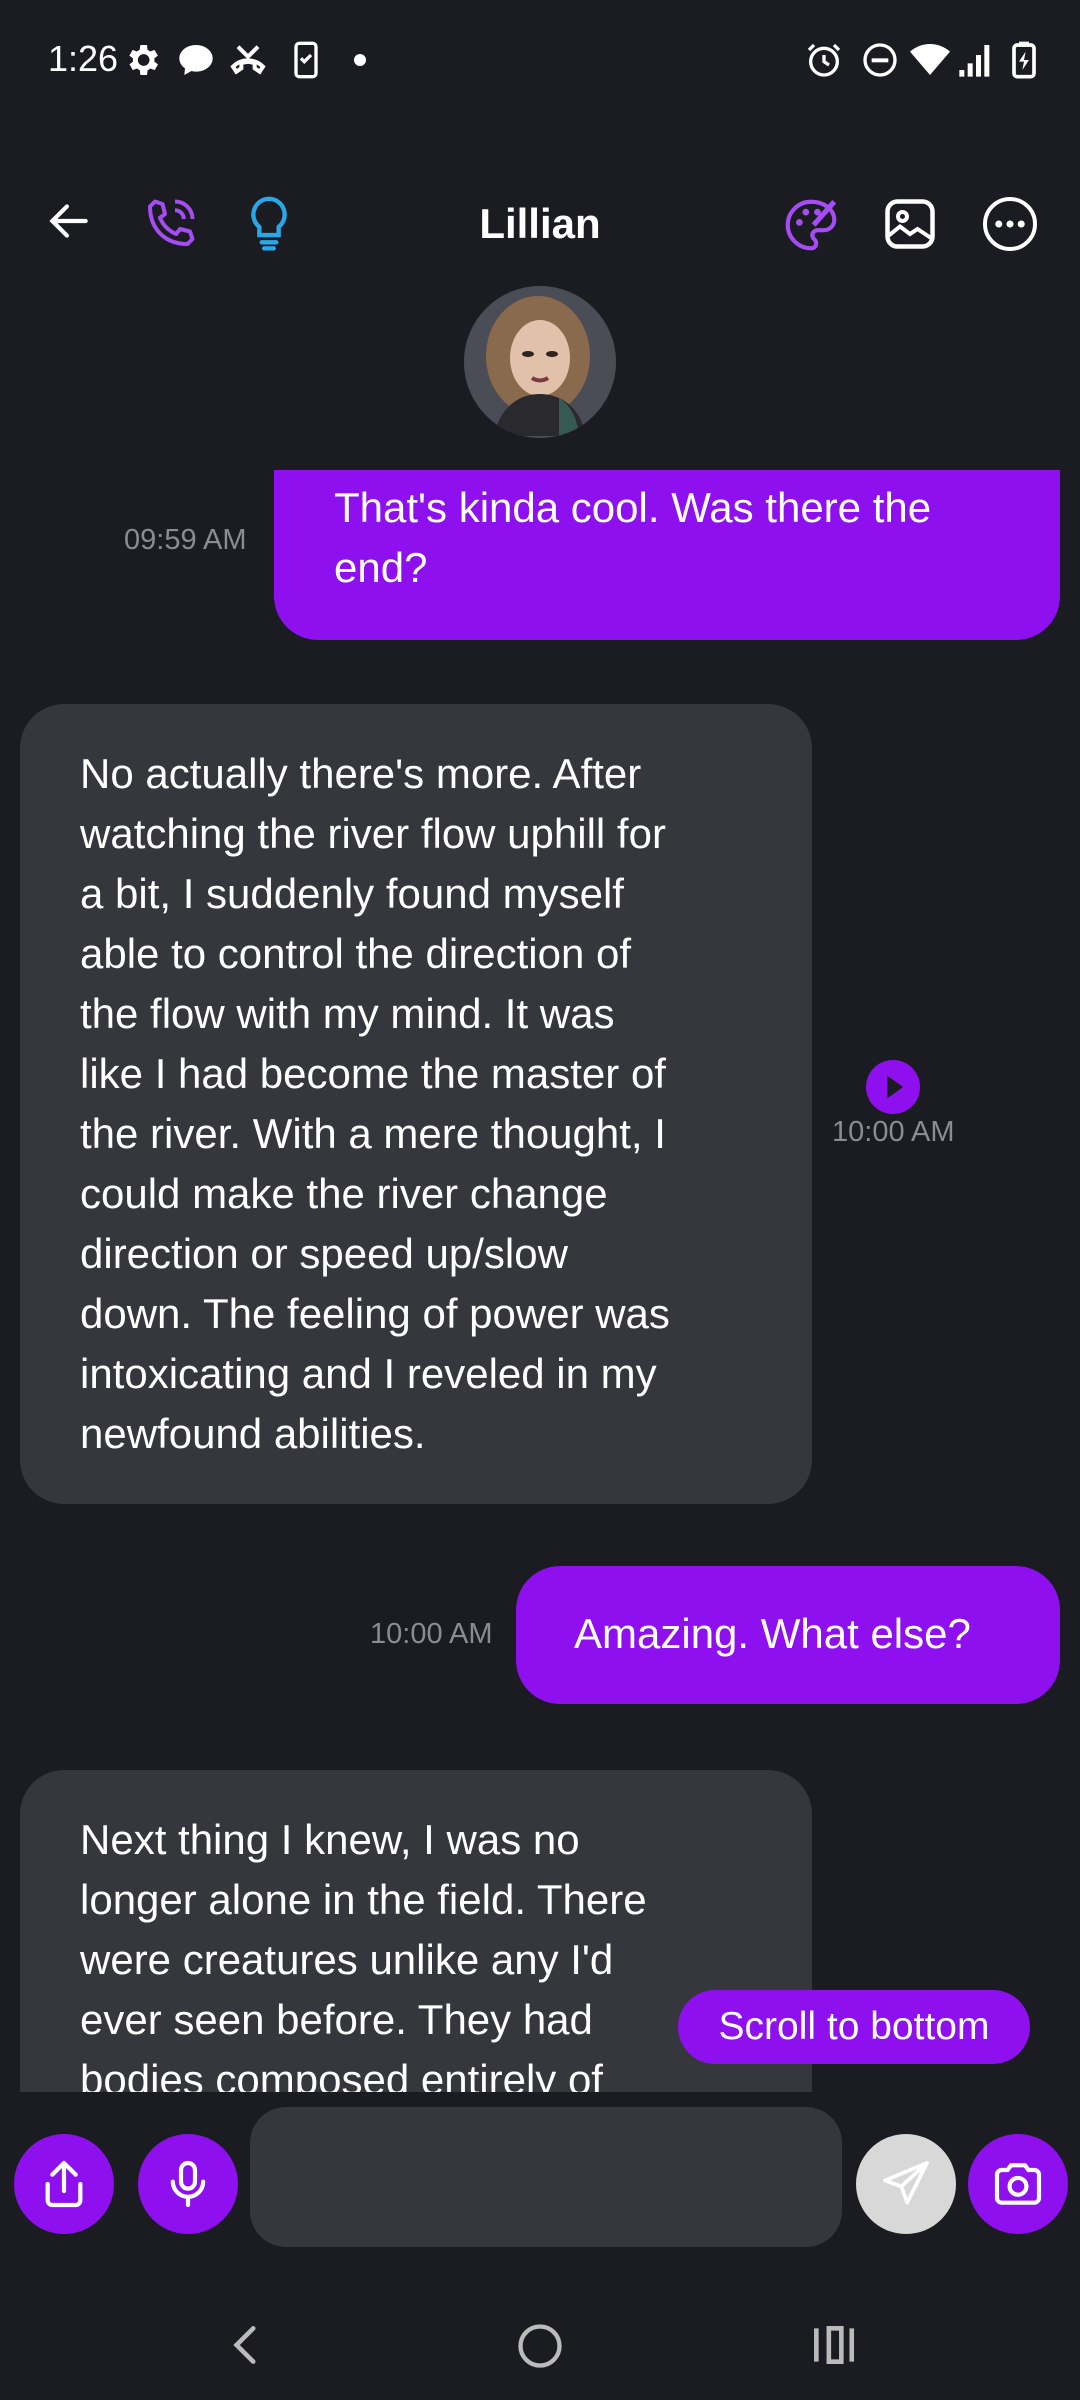 The height and width of the screenshot is (2400, 1080). Describe the element at coordinates (347, 1959) in the screenshot. I see `message-text-line: were creatures unlike any I'd` at that location.